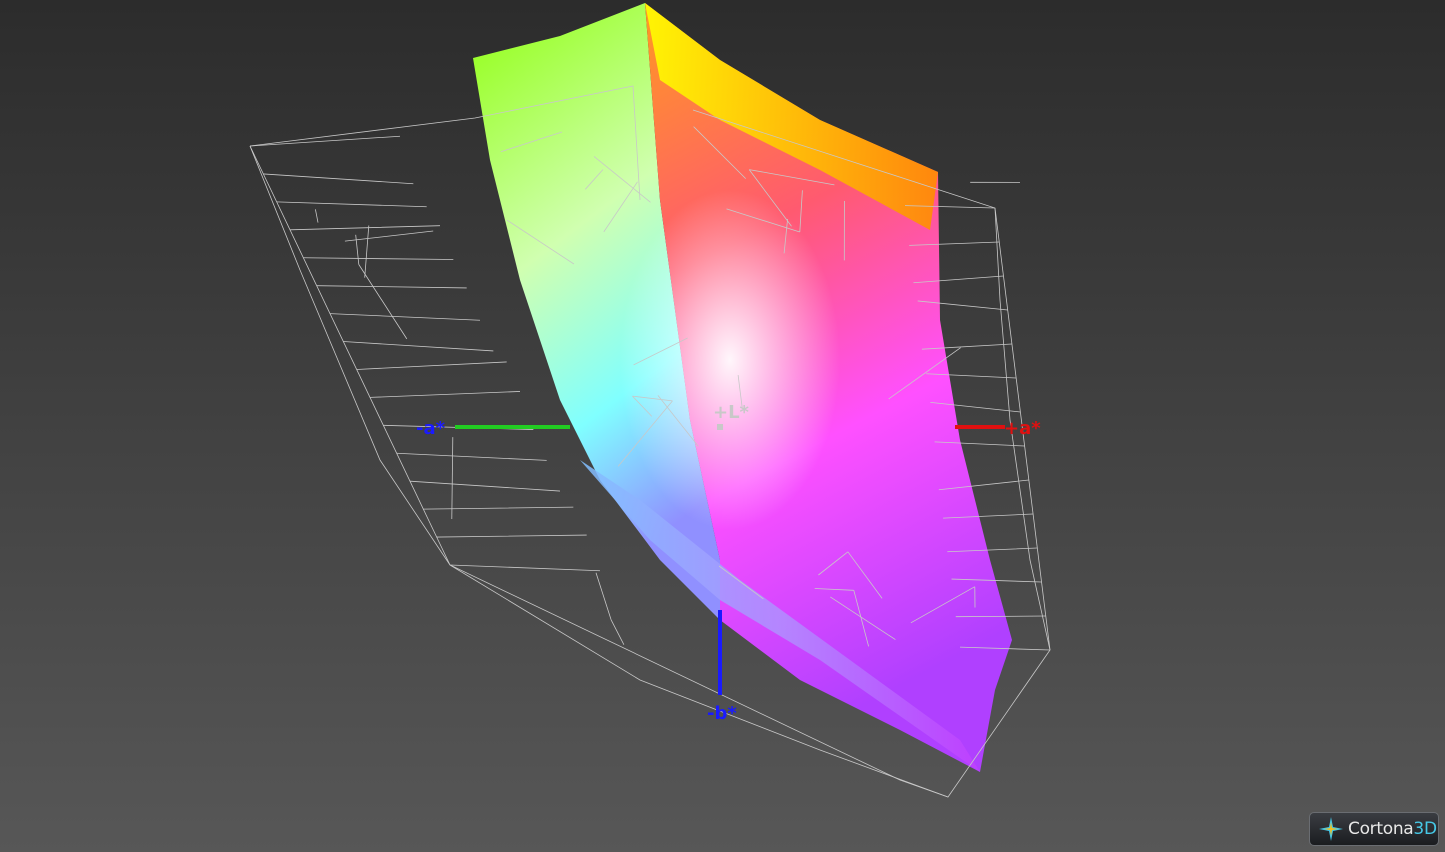 This screenshot has width=1445, height=852. Describe the element at coordinates (1022, 428) in the screenshot. I see `axis-label-a-plus: +a*` at that location.